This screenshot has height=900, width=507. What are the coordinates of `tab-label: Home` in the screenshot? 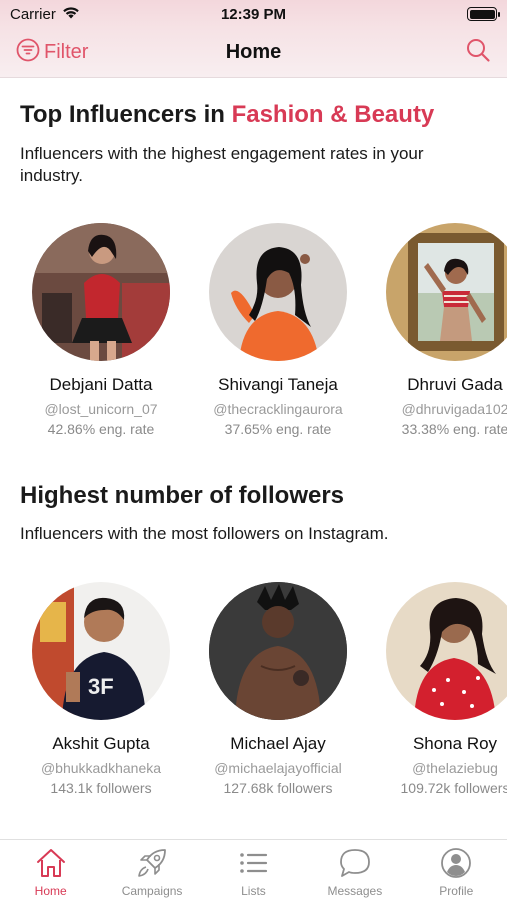 It's located at (50, 891).